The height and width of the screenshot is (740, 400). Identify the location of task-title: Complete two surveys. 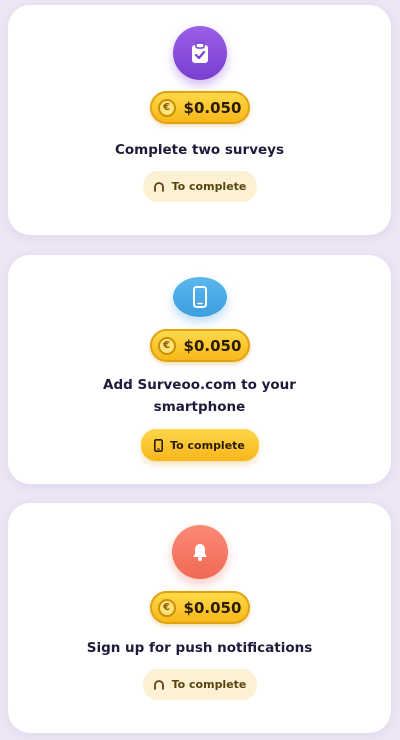
(199, 150).